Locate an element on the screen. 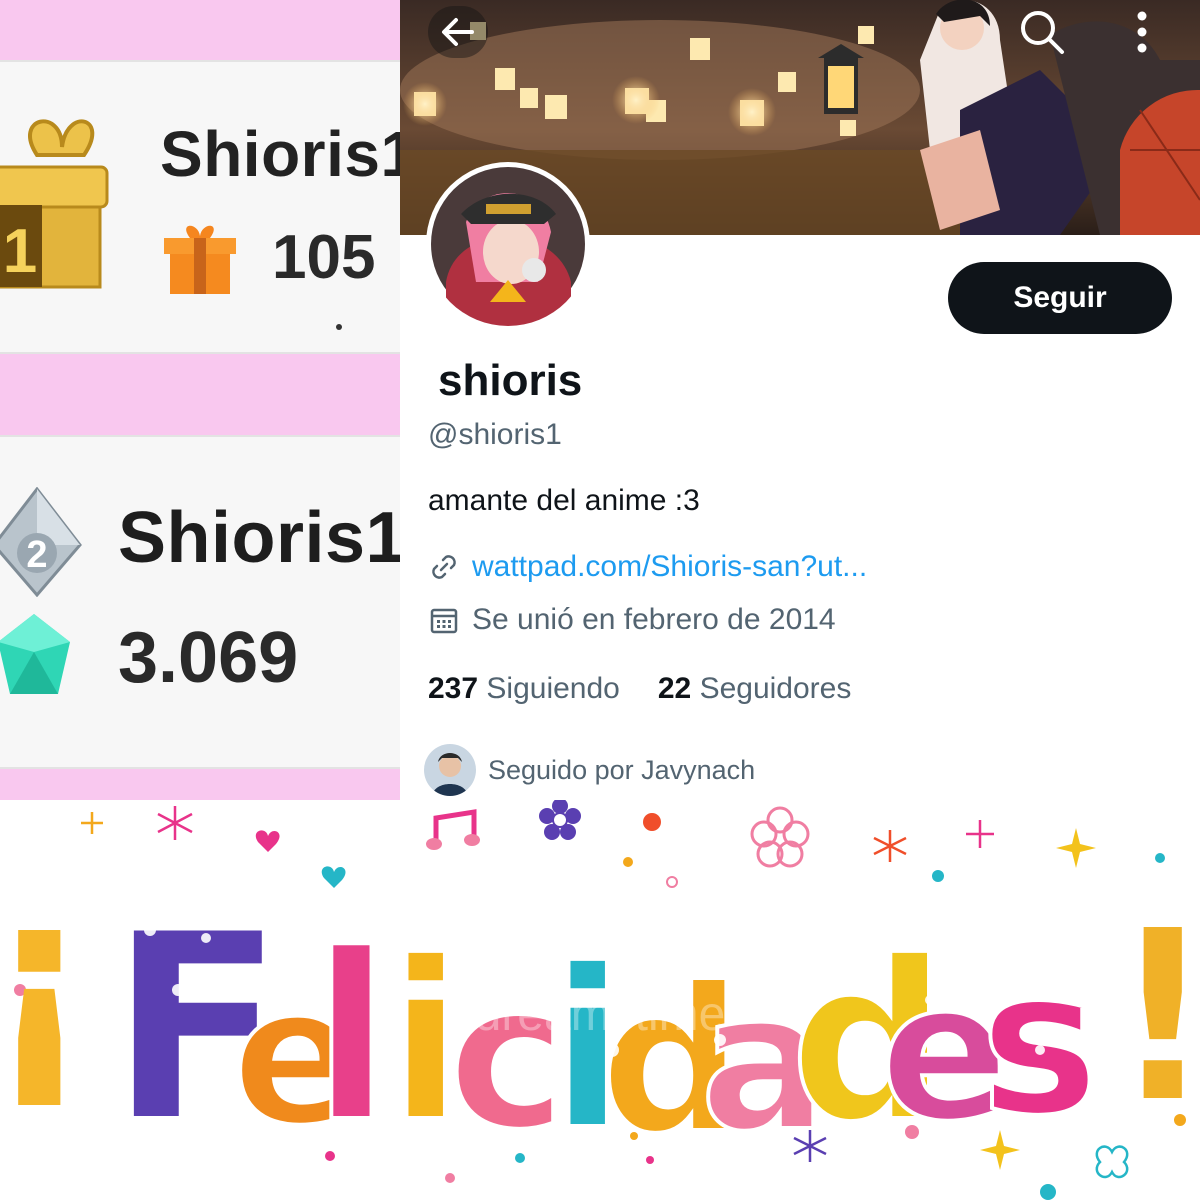 The width and height of the screenshot is (1200, 1200). search-icon is located at coordinates (1042, 32).